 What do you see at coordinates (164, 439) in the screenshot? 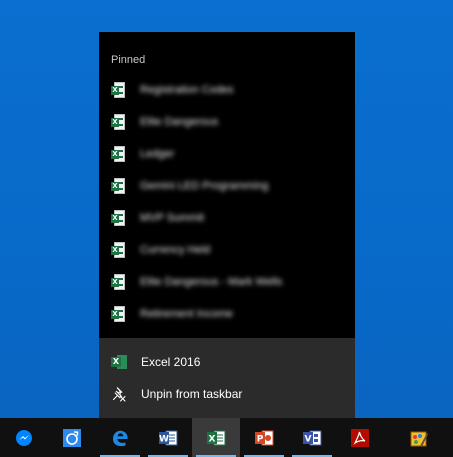
I see `svg-text: W` at bounding box center [164, 439].